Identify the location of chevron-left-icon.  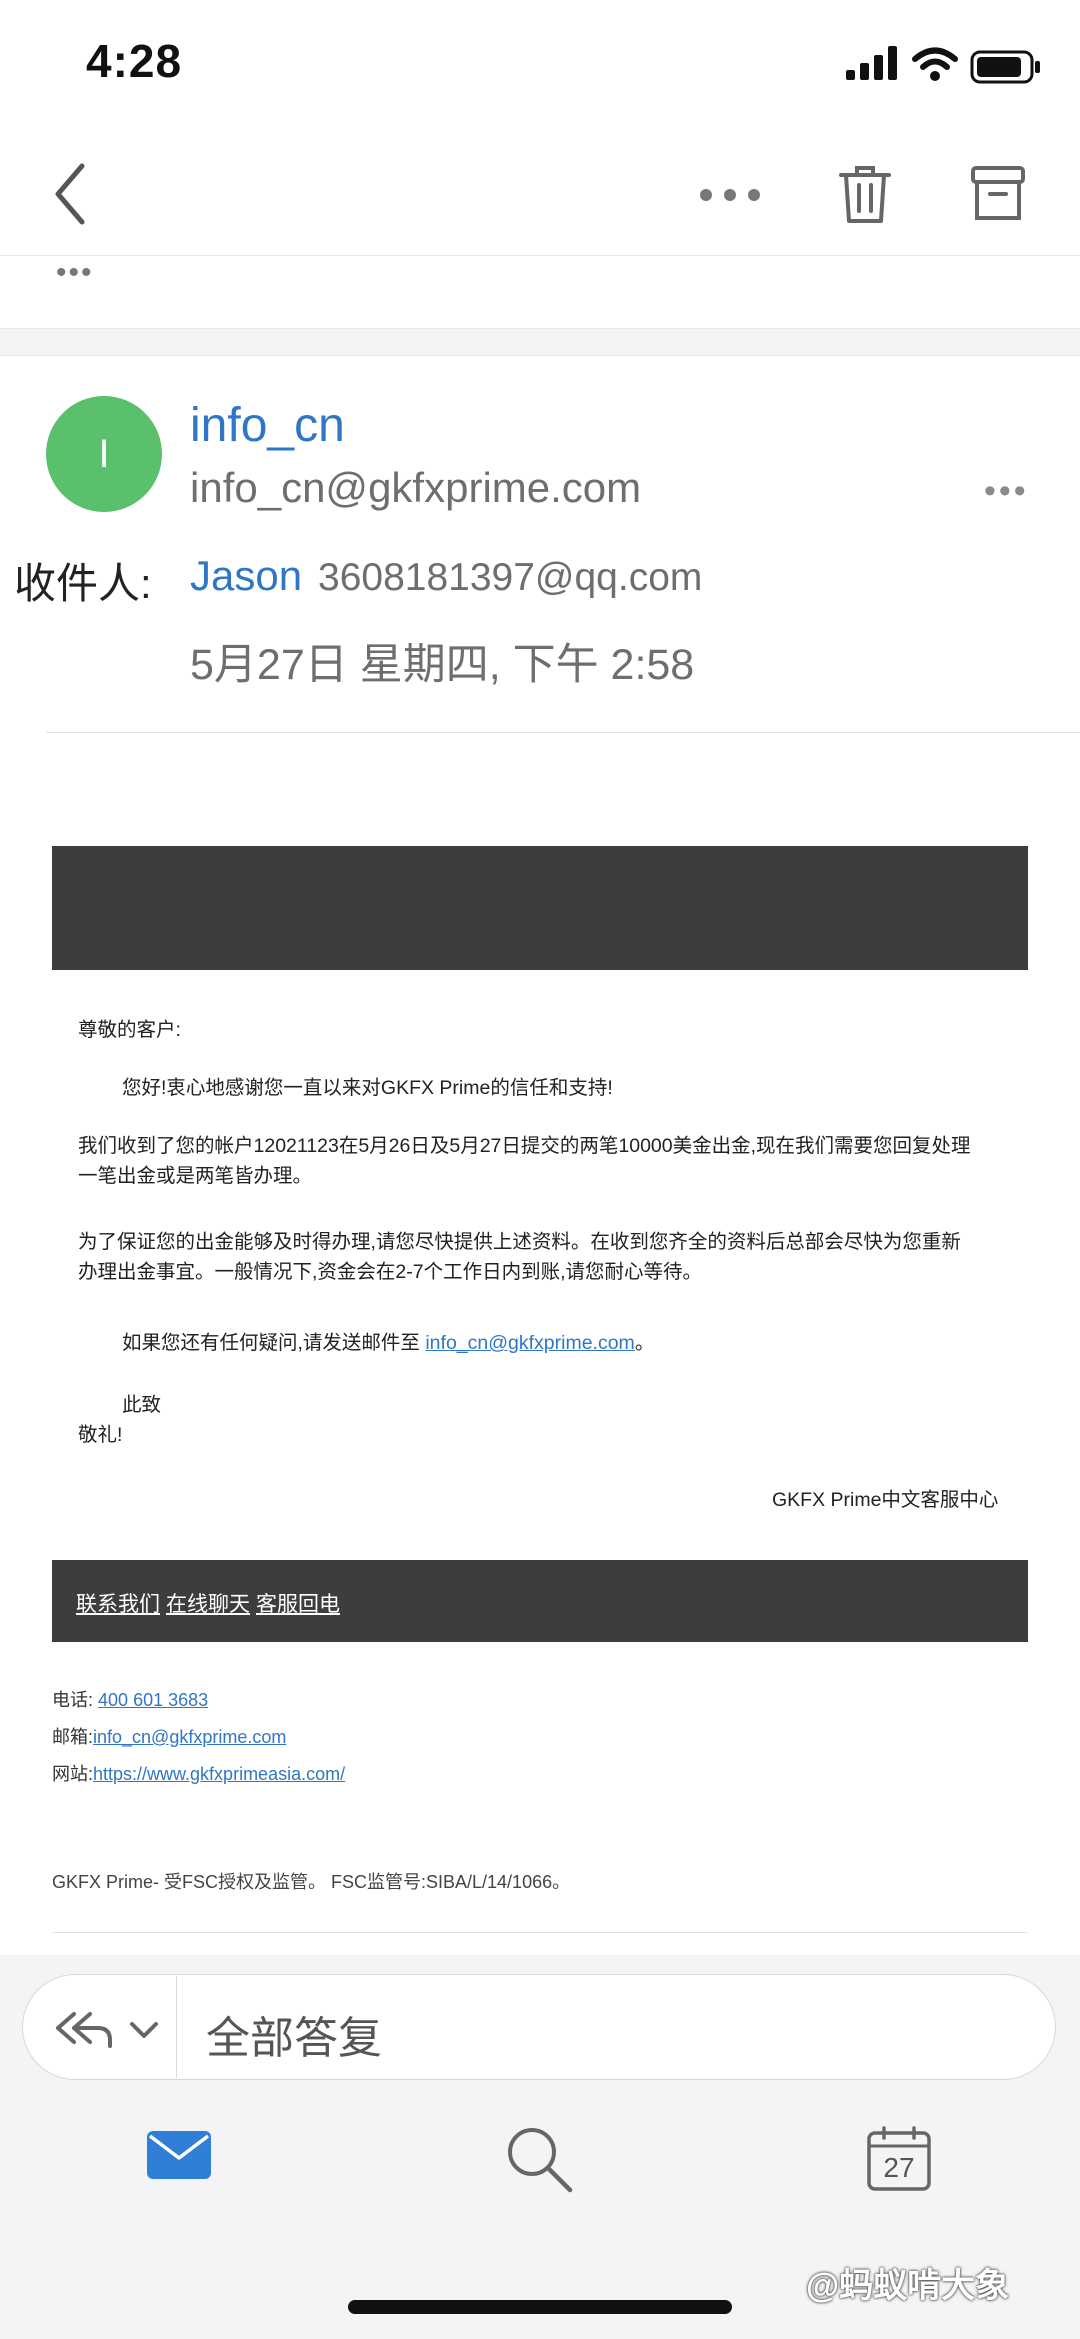
(70, 194).